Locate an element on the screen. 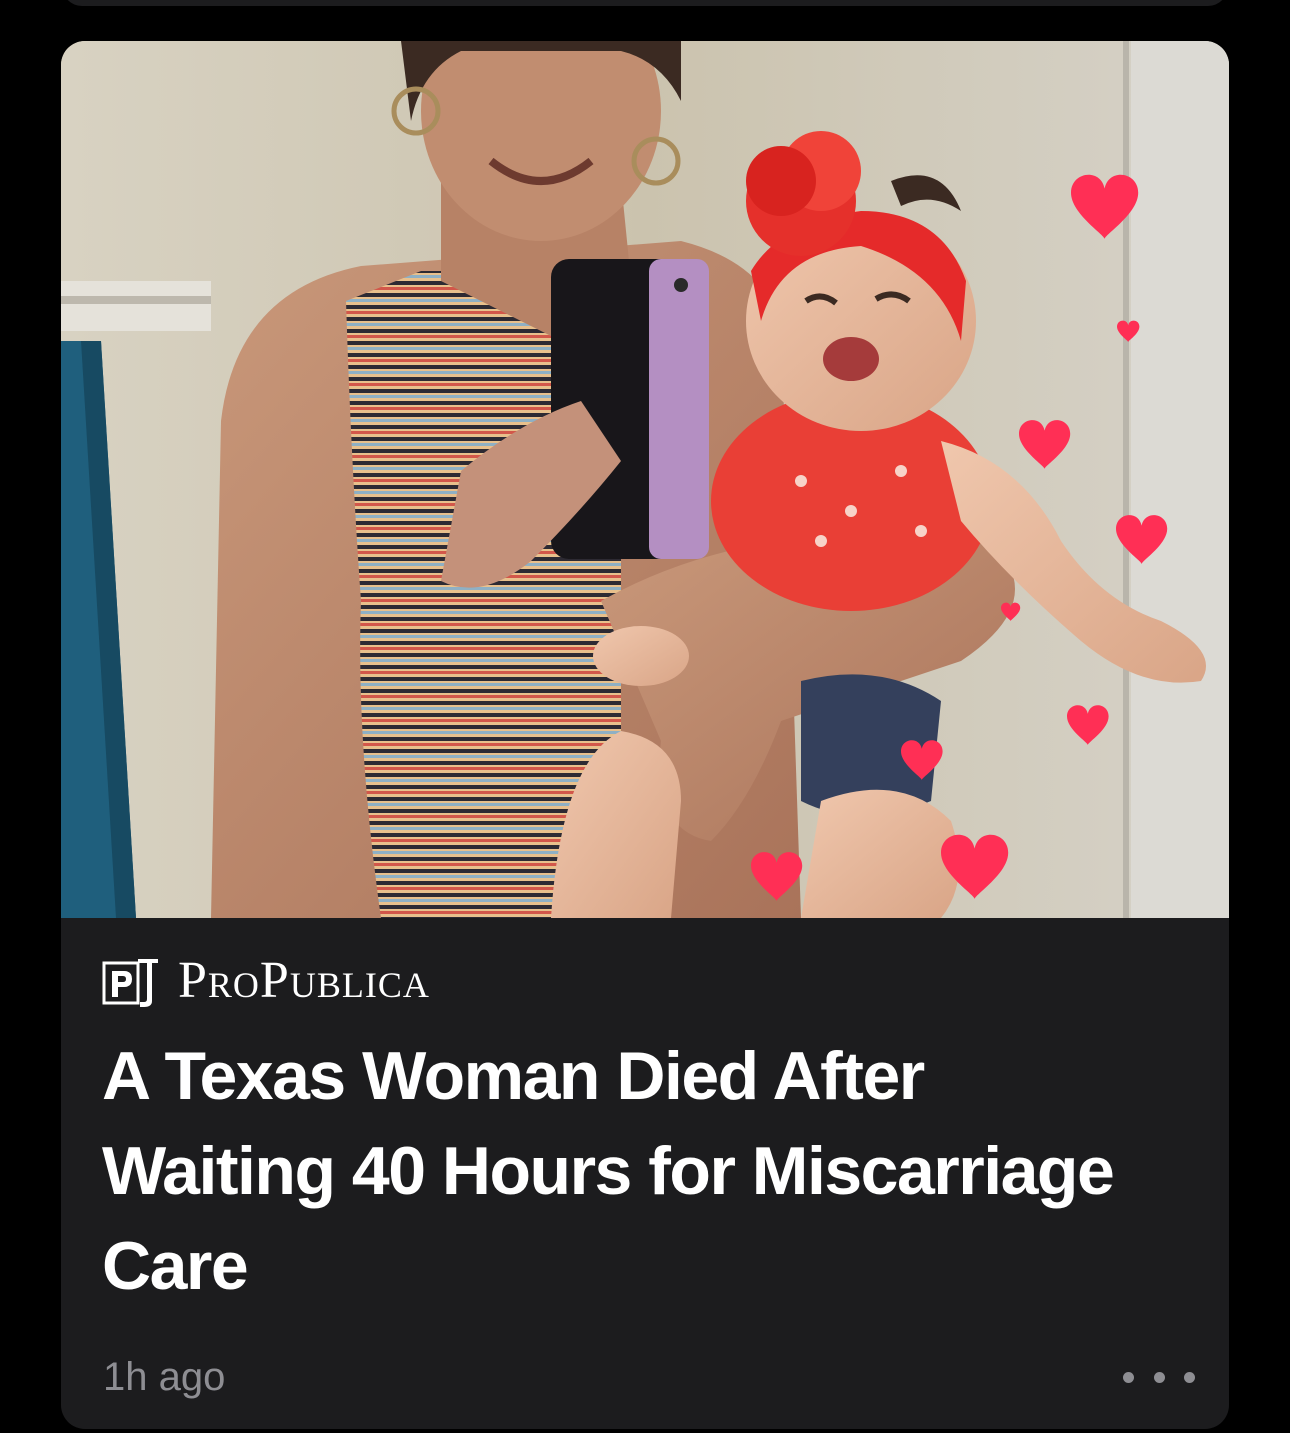 The height and width of the screenshot is (1433, 1290). propublica-logo-icon is located at coordinates (130, 983).